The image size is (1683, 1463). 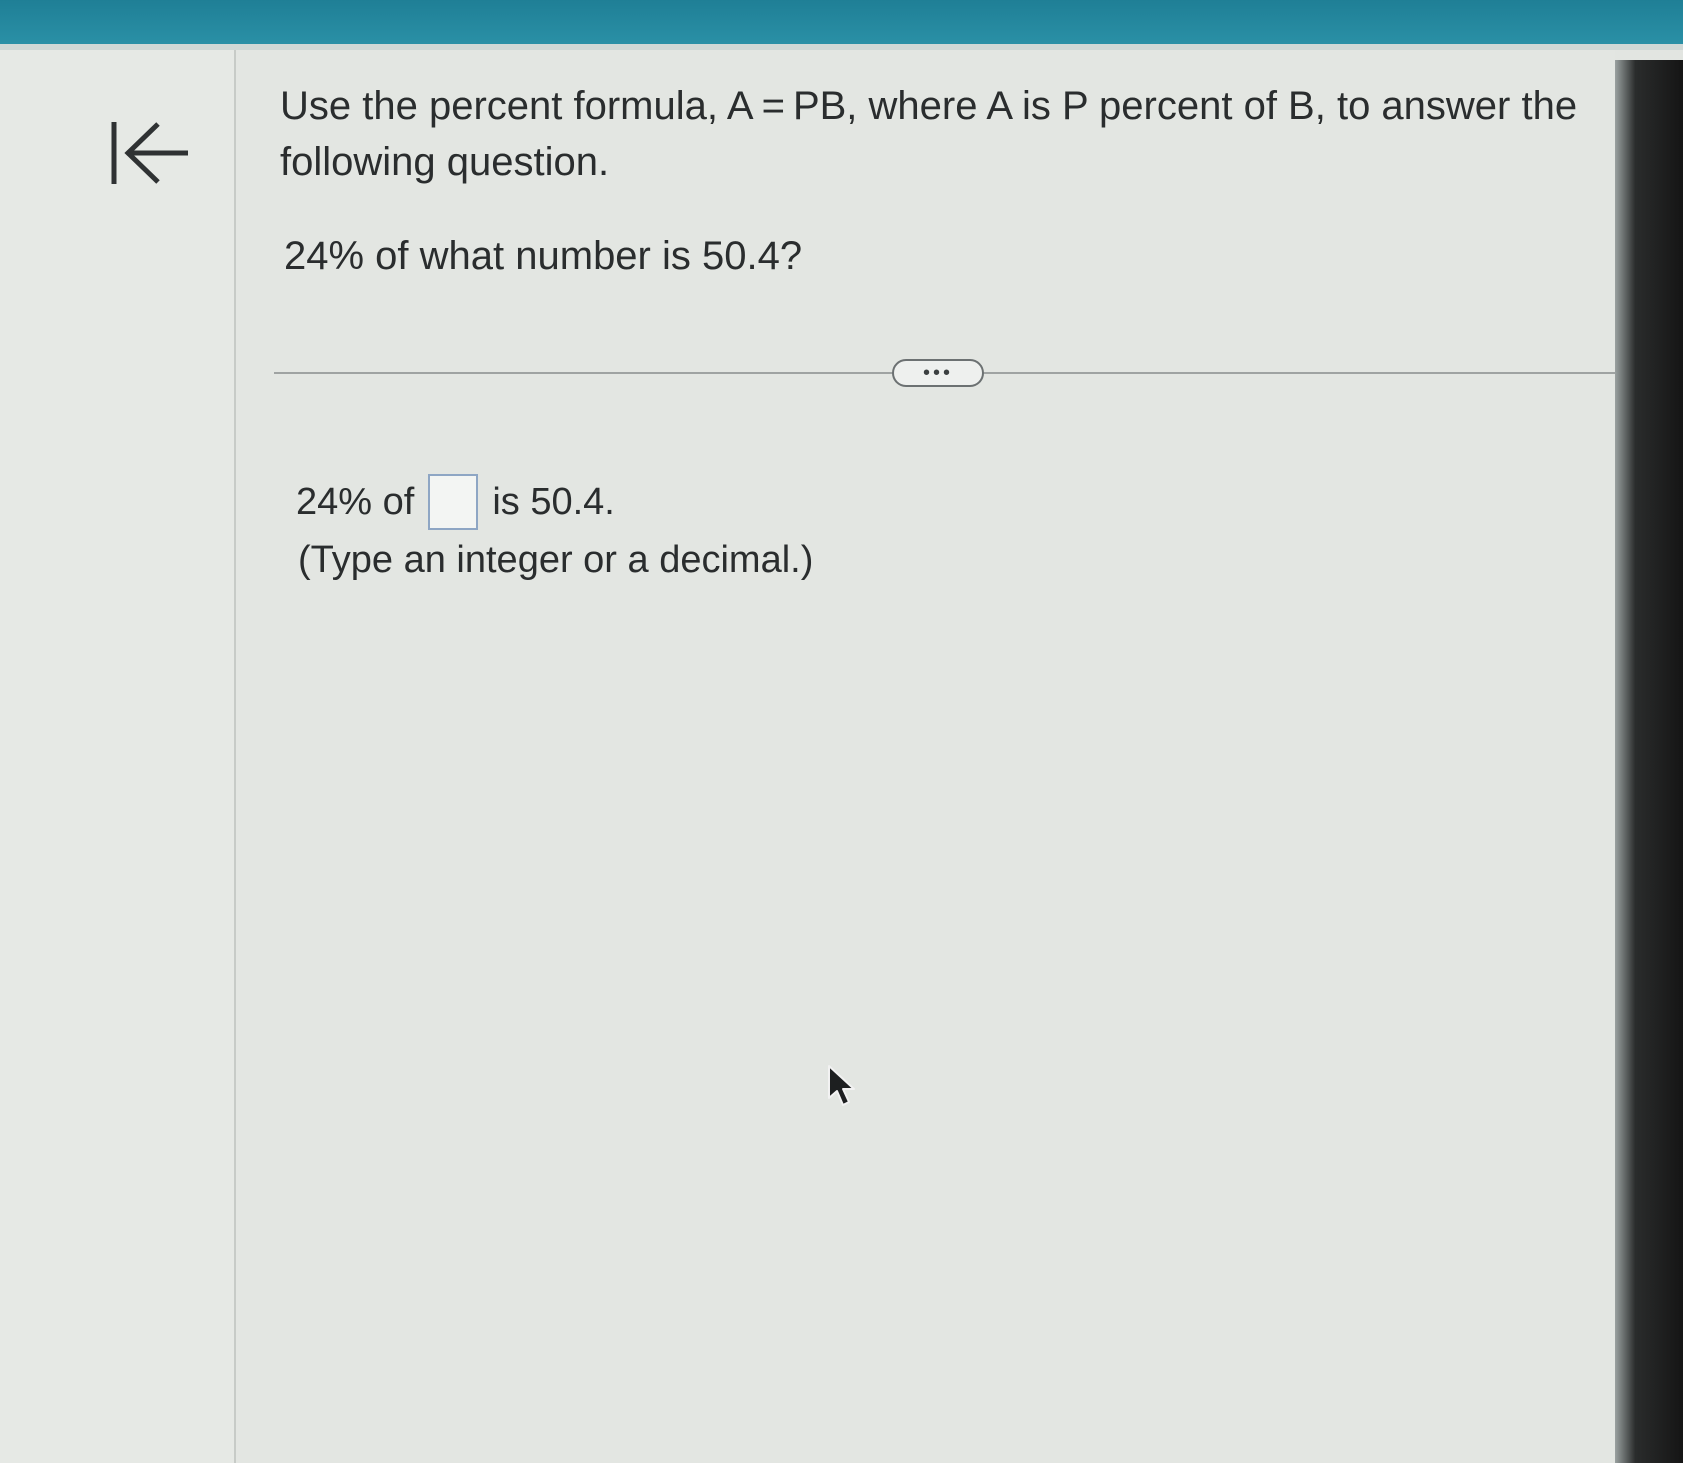 I want to click on answer-row: 24% of is 50.4., so click(x=455, y=502).